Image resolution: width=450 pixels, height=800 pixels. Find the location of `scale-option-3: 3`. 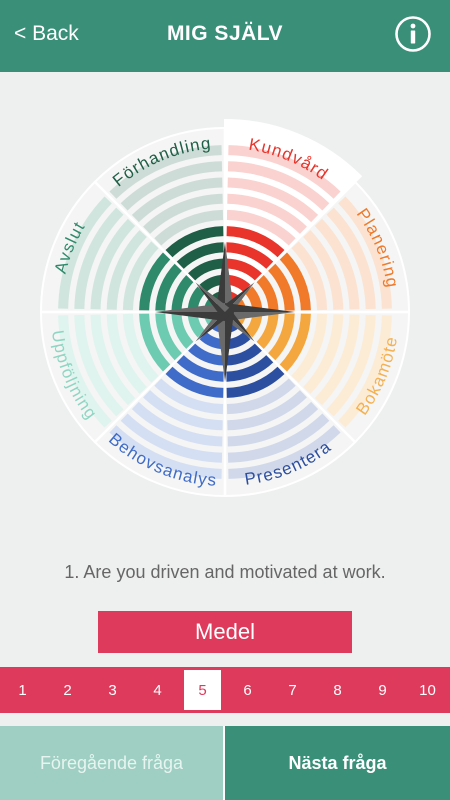

scale-option-3: 3 is located at coordinates (112, 690).